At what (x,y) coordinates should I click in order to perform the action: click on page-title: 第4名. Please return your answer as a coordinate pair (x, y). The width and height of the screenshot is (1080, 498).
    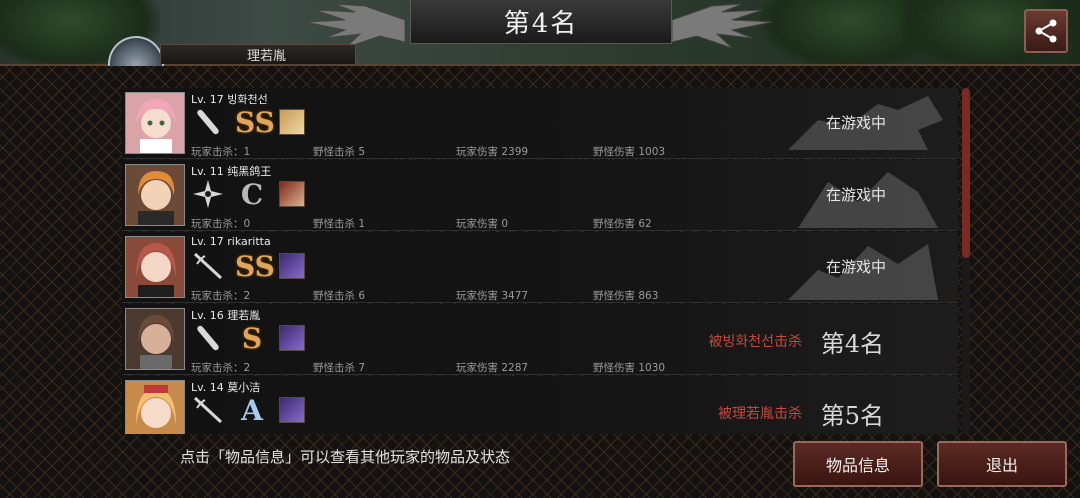
    Looking at the image, I should click on (541, 24).